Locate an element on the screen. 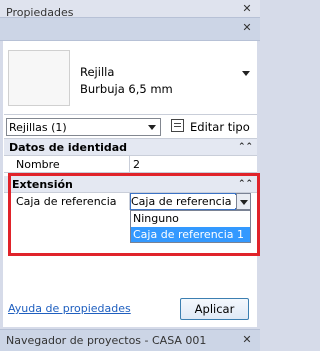  edit-type-icon is located at coordinates (177, 125).